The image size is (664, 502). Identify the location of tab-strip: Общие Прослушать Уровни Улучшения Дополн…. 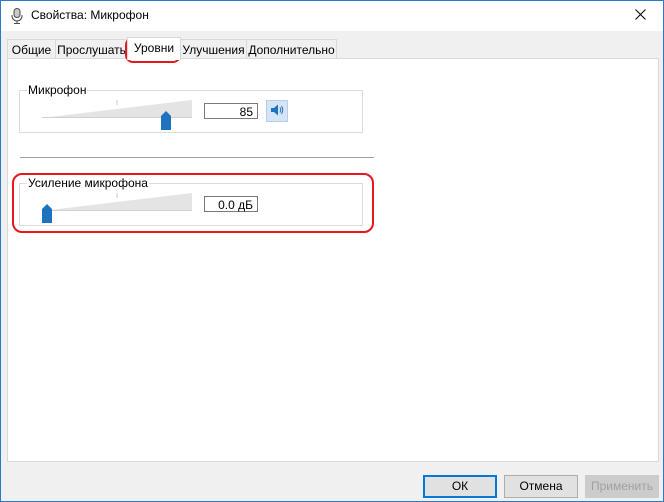
(333, 48).